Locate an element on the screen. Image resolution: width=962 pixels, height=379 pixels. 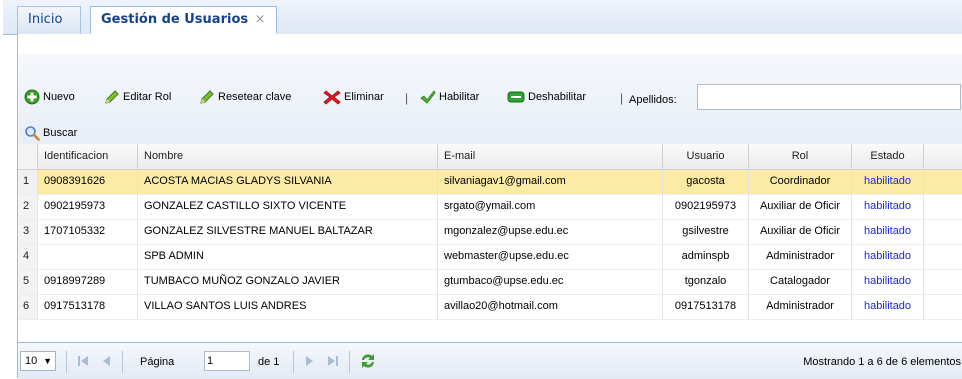
cell-nombre: GONZALEZ SILVESTRE MANUEL BALTAZAR is located at coordinates (288, 232).